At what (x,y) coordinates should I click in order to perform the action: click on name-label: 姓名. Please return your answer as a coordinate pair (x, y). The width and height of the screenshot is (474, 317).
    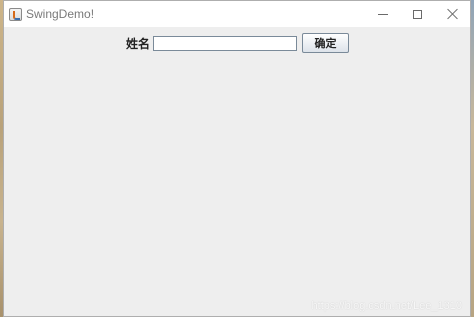
    Looking at the image, I should click on (138, 43).